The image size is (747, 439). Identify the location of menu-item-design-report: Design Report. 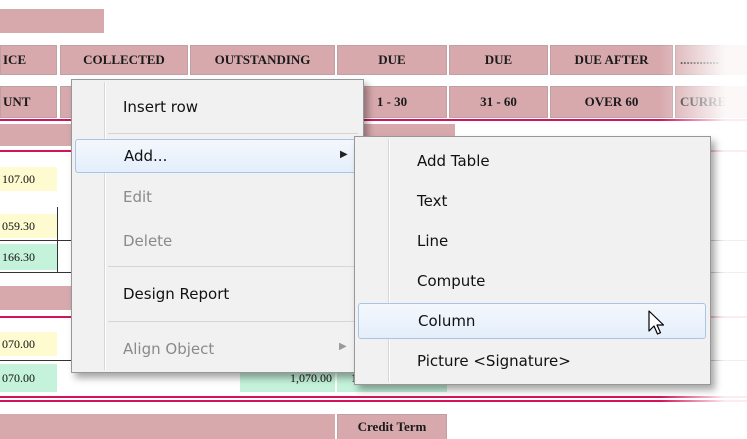
(217, 294).